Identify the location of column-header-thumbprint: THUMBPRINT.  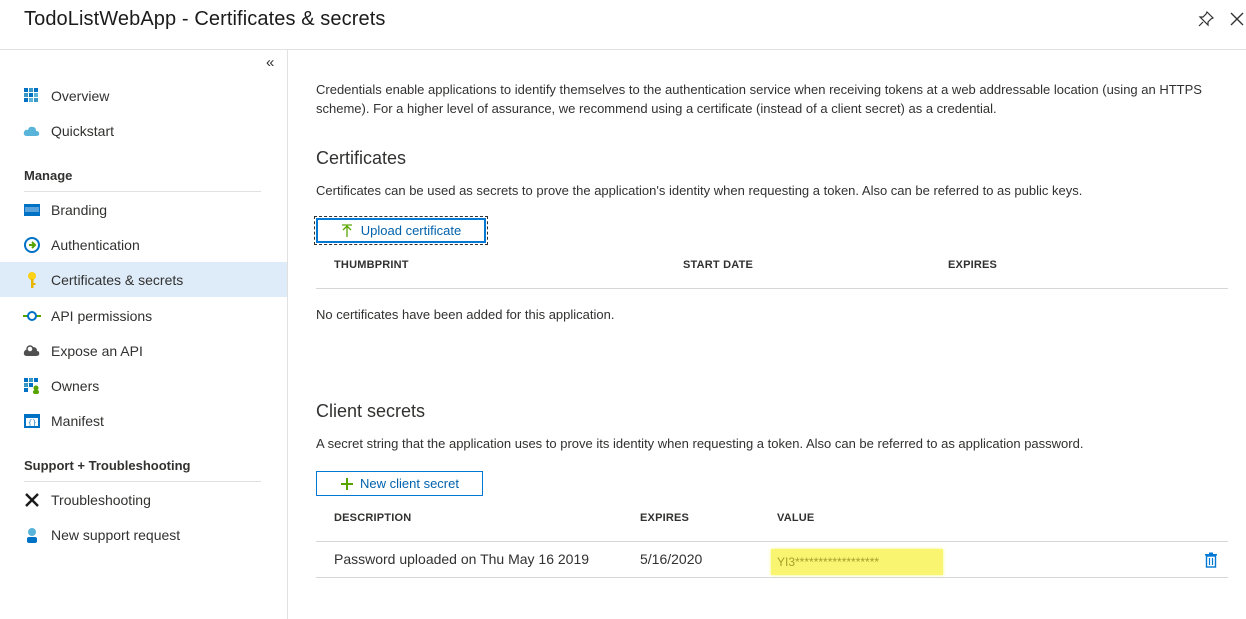
(371, 265).